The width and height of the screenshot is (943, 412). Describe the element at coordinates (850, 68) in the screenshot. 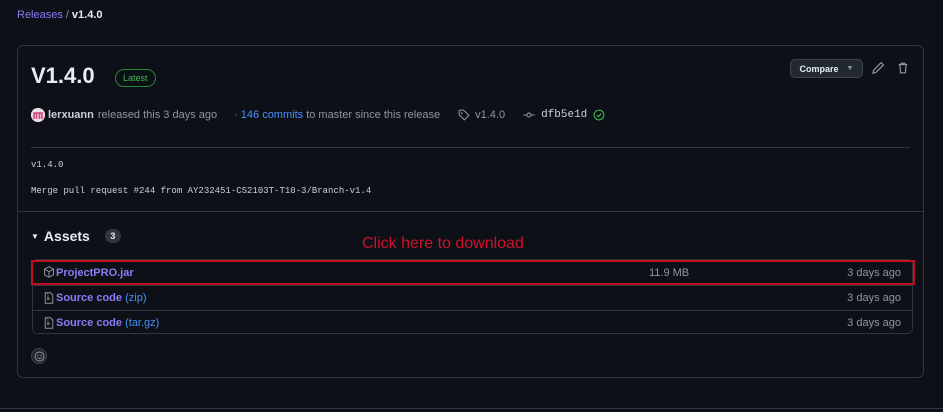

I see `chevron-down-icon: ▼` at that location.